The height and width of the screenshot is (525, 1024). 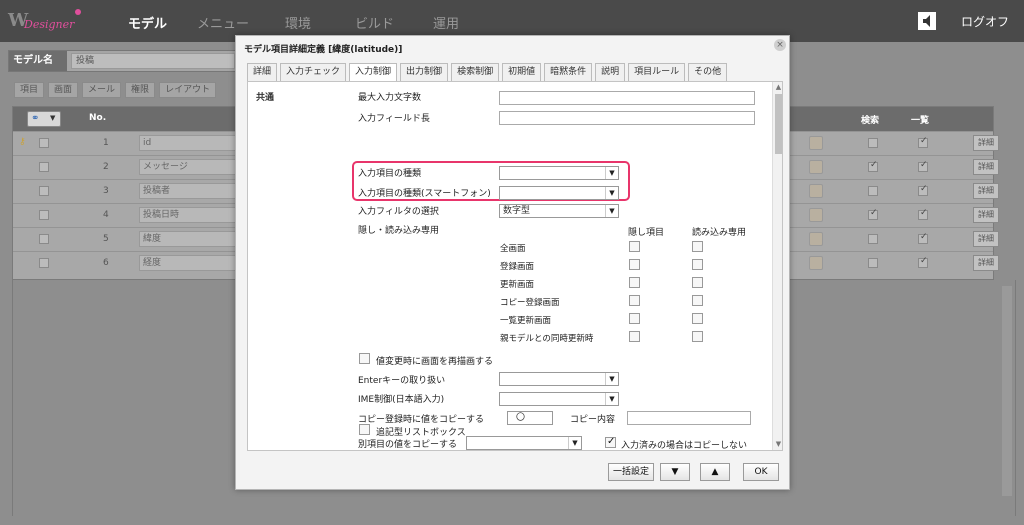 I want to click on row-item-name: 緯度, so click(x=194, y=239).